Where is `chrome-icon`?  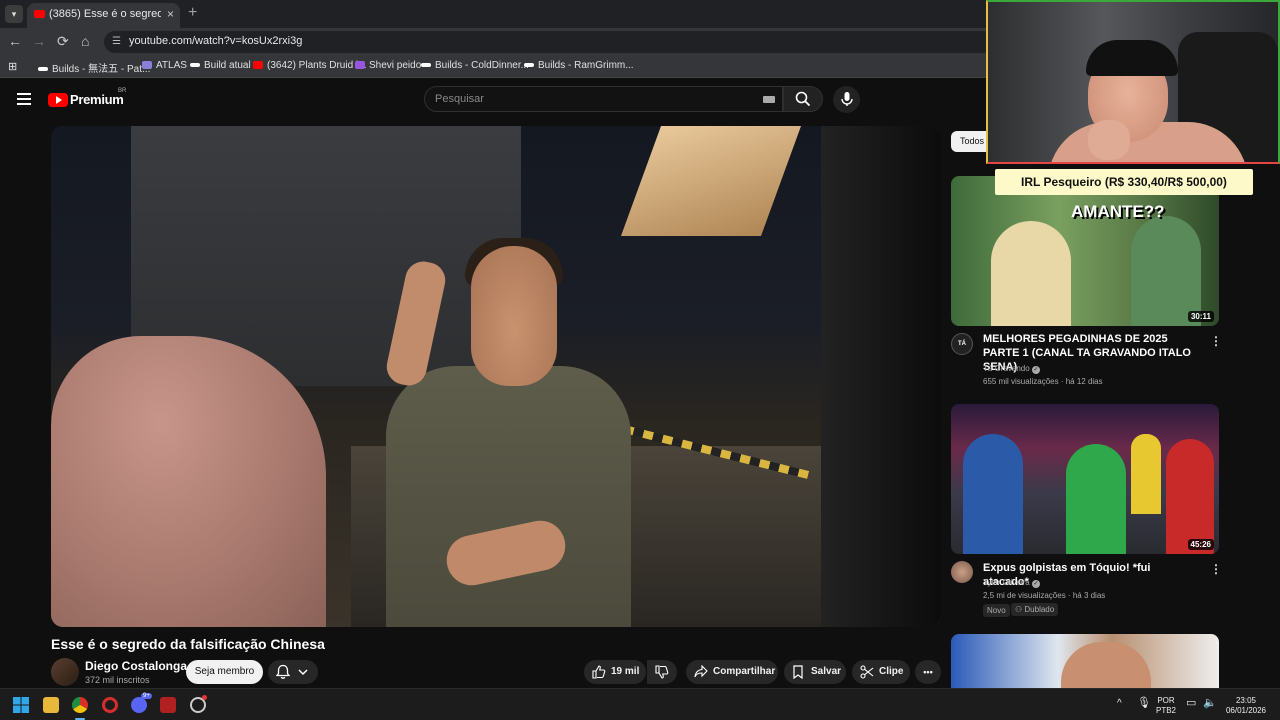 chrome-icon is located at coordinates (80, 705).